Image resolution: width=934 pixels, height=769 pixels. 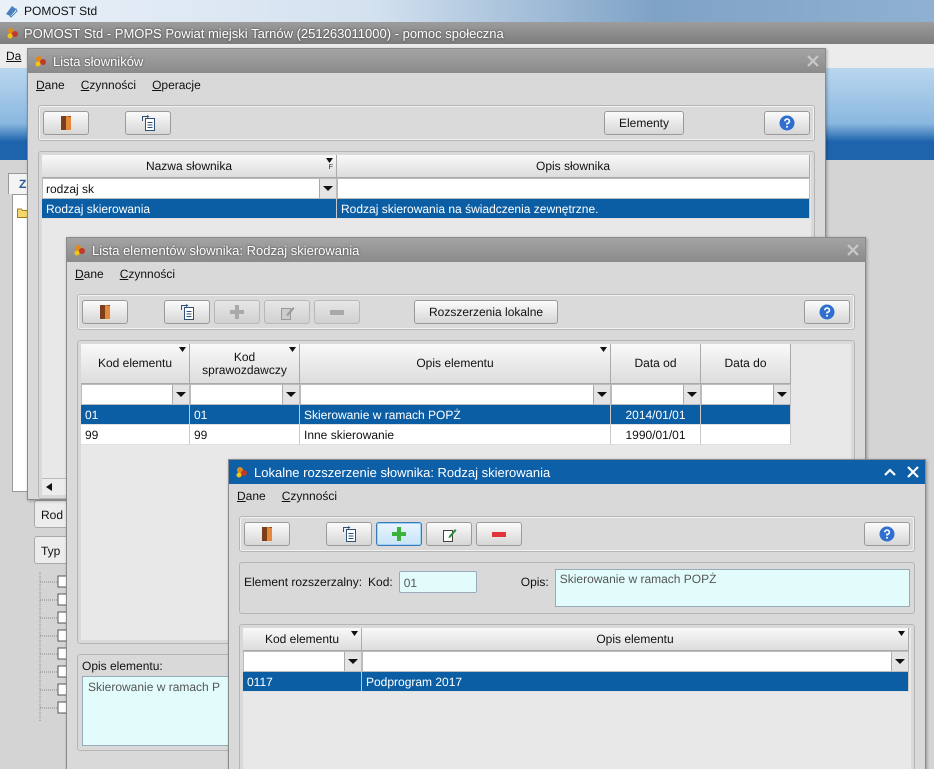 I want to click on table-cell: Rodzaj skierowania na świadczenia zewnętrzne., so click(x=573, y=209).